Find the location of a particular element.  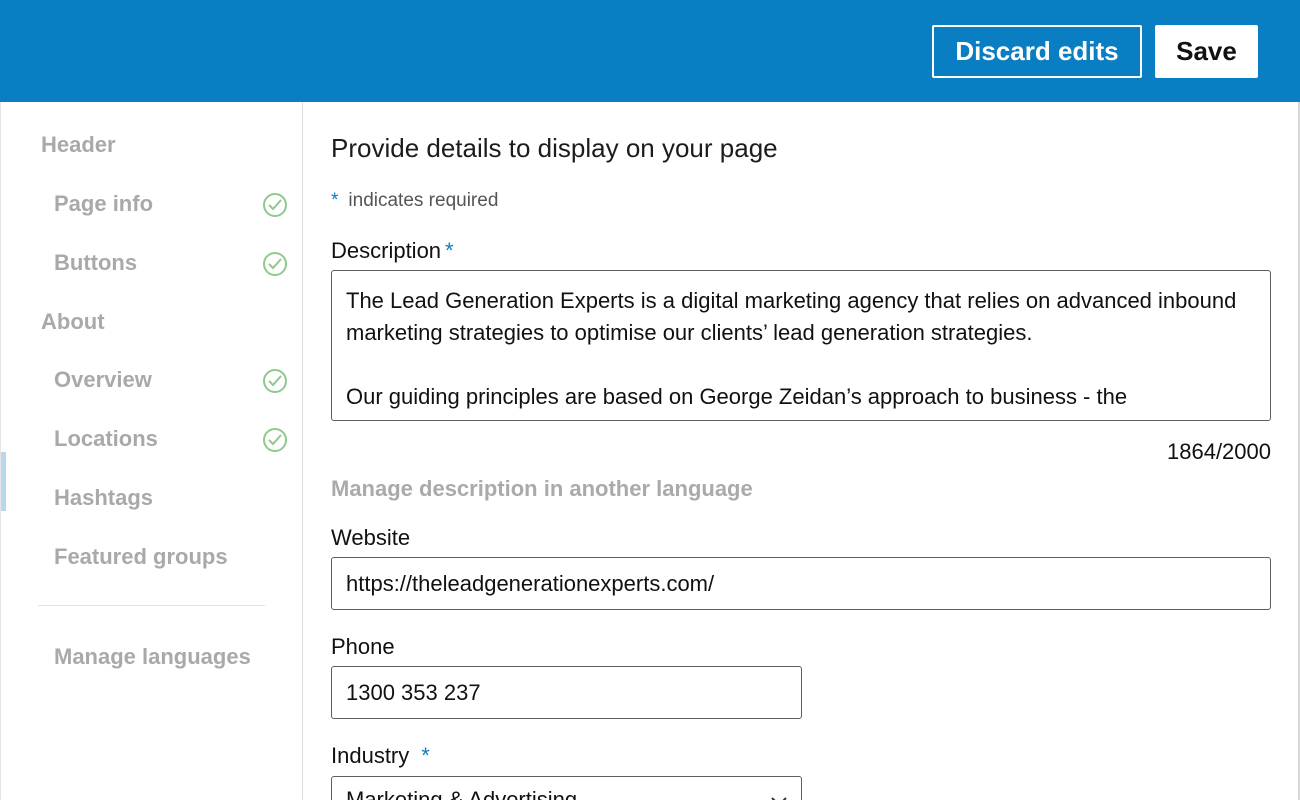

sidebar-item-manage-languages: Manage languages is located at coordinates (152, 657).